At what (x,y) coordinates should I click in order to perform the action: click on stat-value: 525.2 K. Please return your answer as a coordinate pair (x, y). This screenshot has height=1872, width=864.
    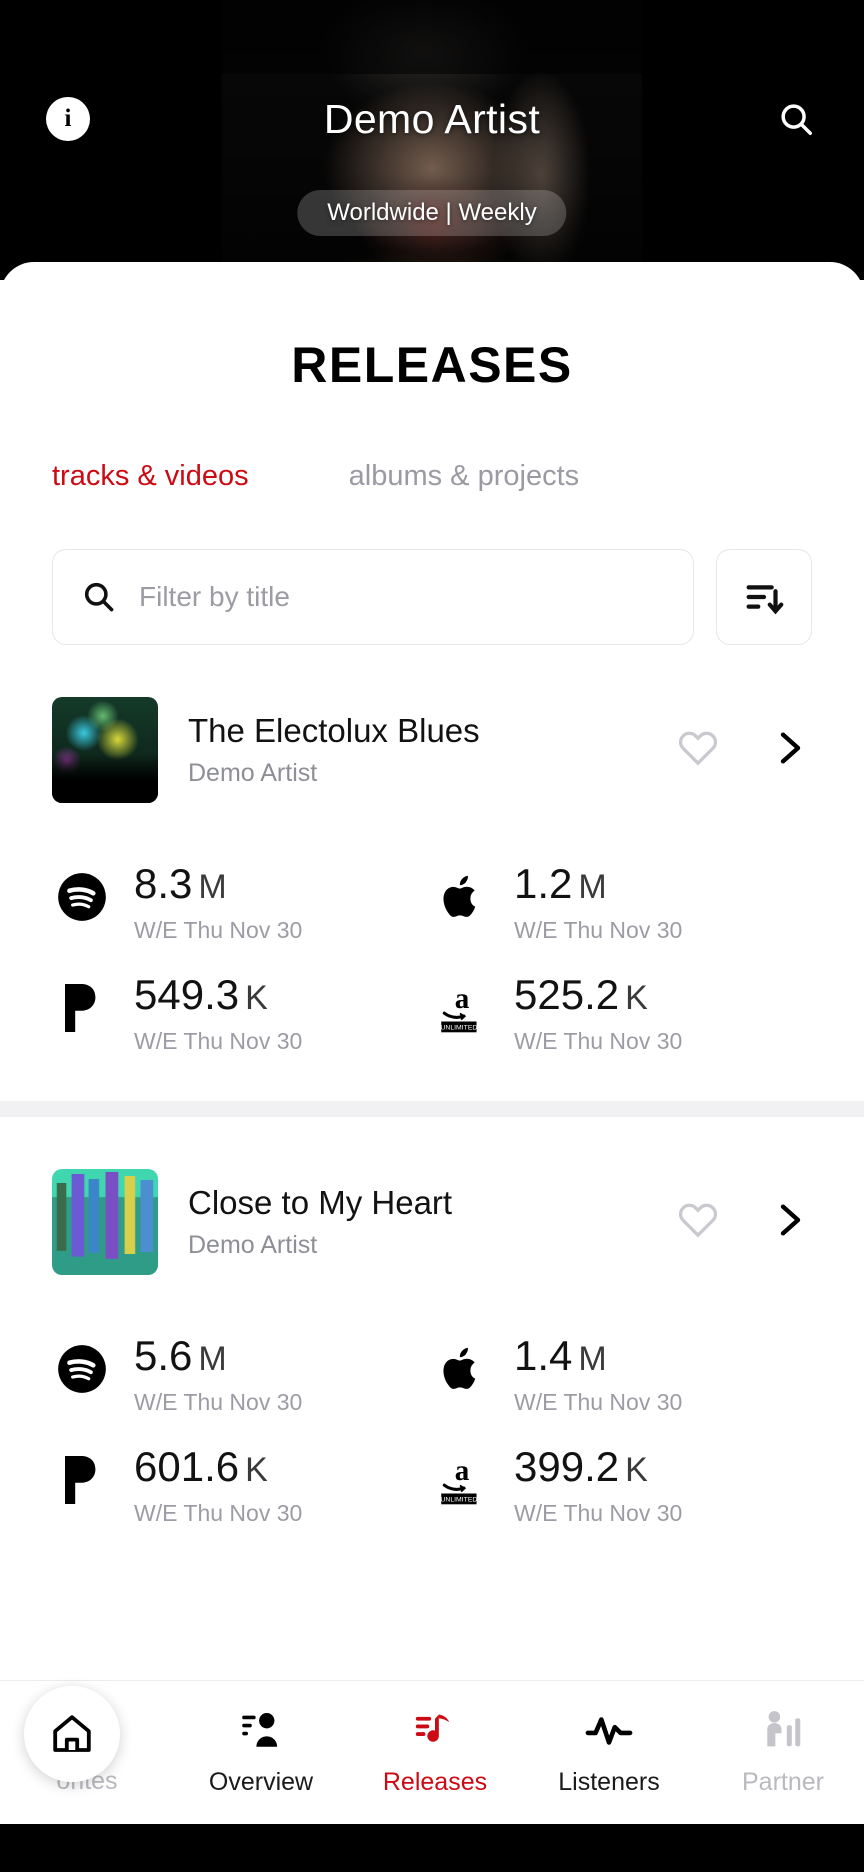
    Looking at the image, I should click on (598, 995).